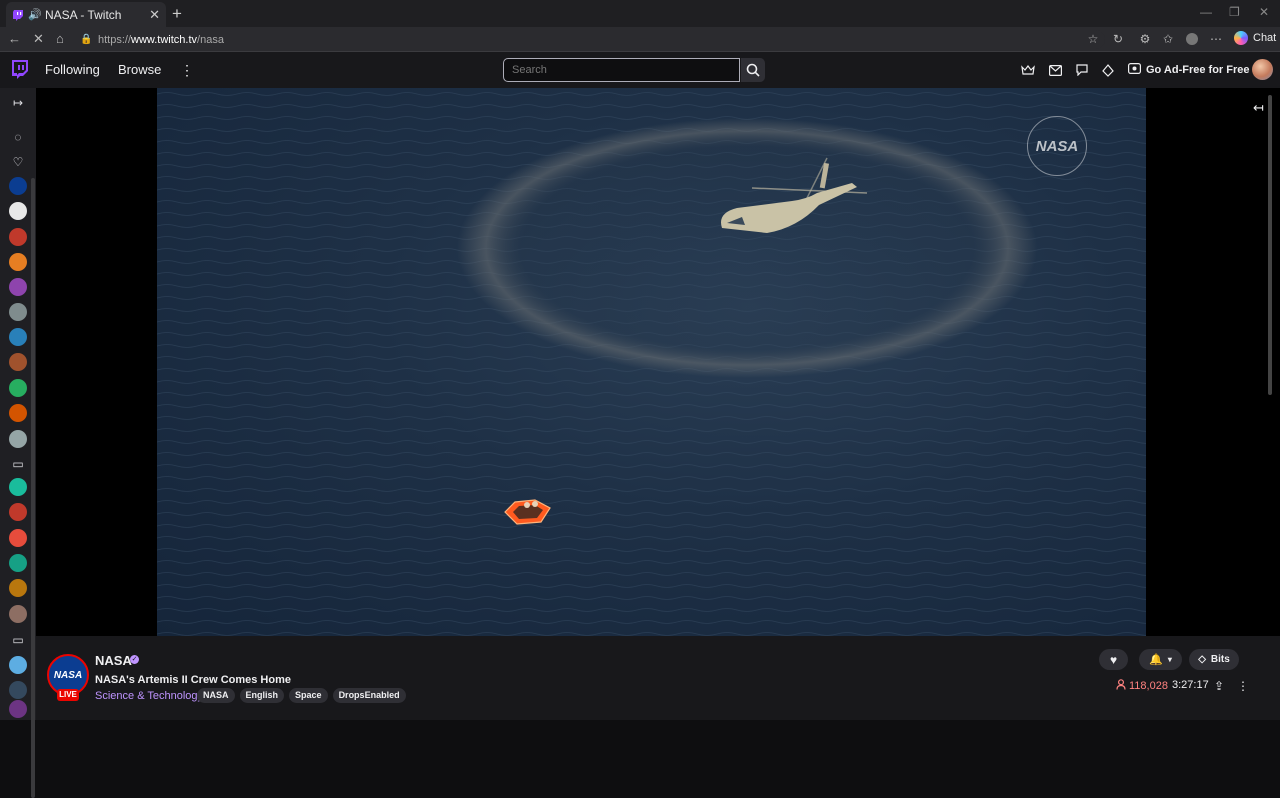 The image size is (1280, 798). Describe the element at coordinates (262, 695) in the screenshot. I see `tag: English` at that location.